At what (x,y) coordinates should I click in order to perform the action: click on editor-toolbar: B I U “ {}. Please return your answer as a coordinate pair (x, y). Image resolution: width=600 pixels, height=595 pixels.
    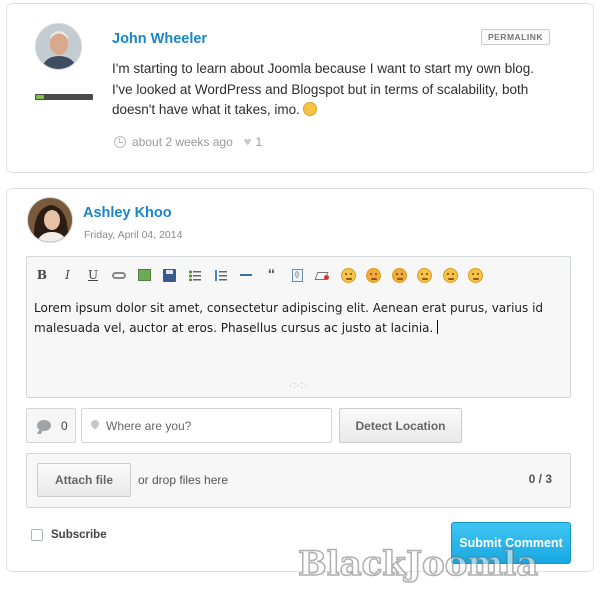
    Looking at the image, I should click on (263, 275).